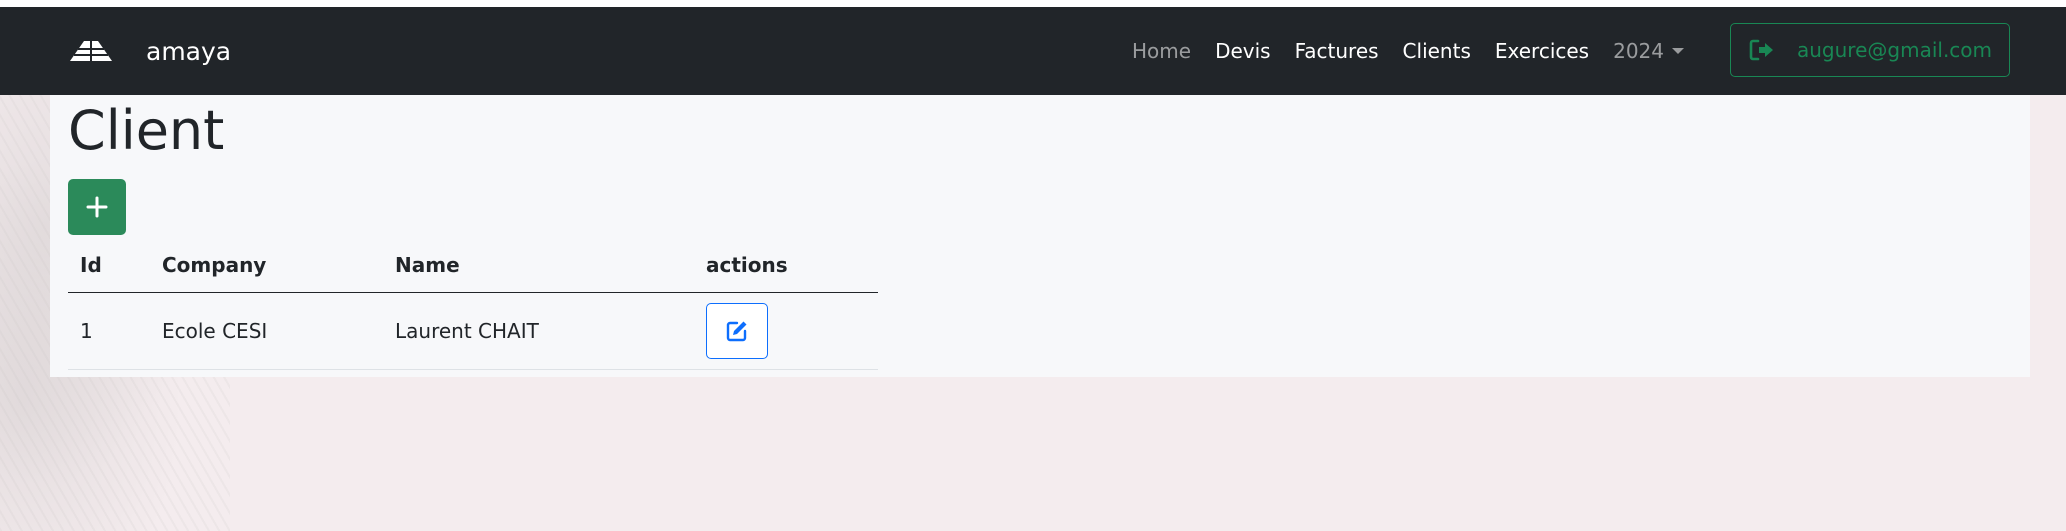 The height and width of the screenshot is (531, 2066). What do you see at coordinates (1161, 51) in the screenshot?
I see `nav-home: Home` at bounding box center [1161, 51].